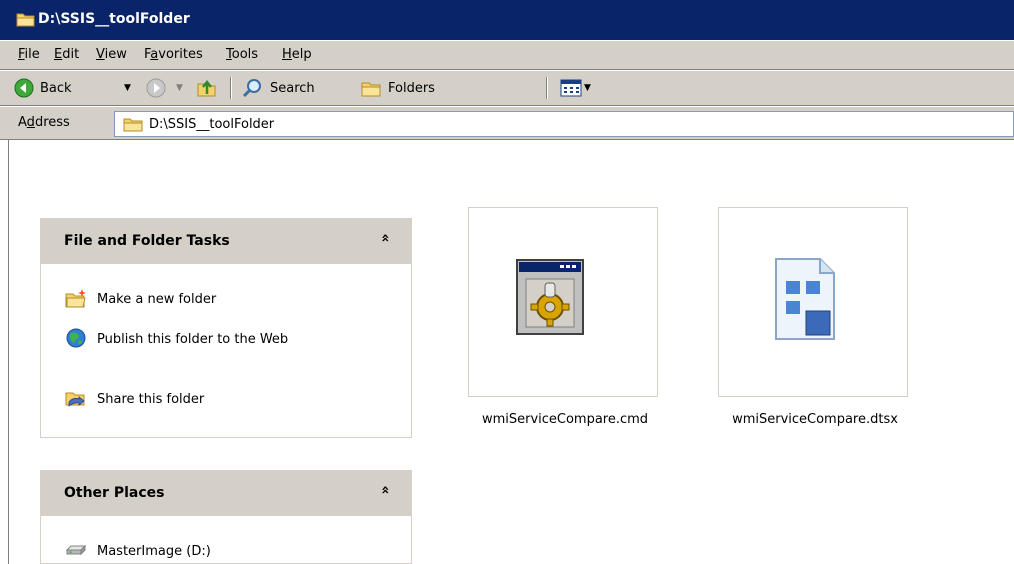  Describe the element at coordinates (114, 19) in the screenshot. I see `window-title: D:\SSIS__toolFolder` at that location.